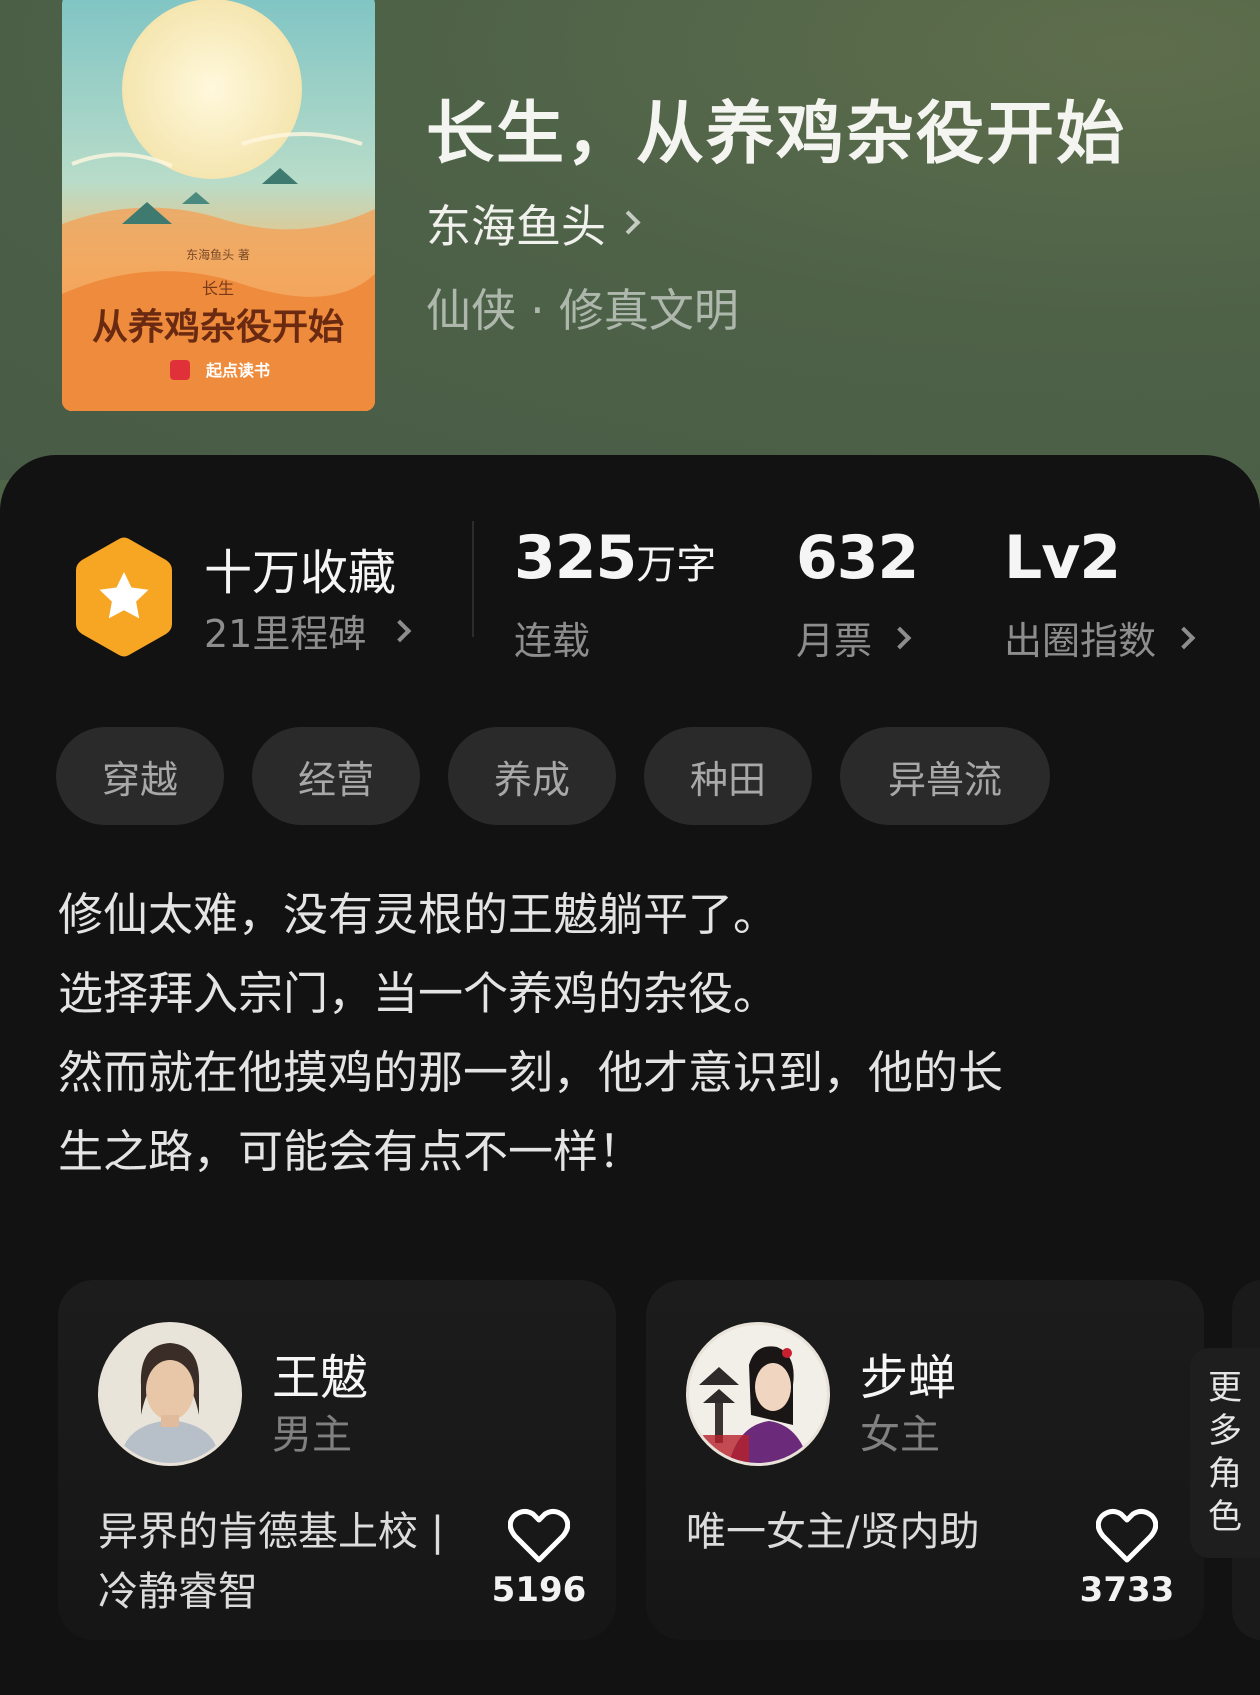  What do you see at coordinates (728, 776) in the screenshot?
I see `tag-chip: 种田` at bounding box center [728, 776].